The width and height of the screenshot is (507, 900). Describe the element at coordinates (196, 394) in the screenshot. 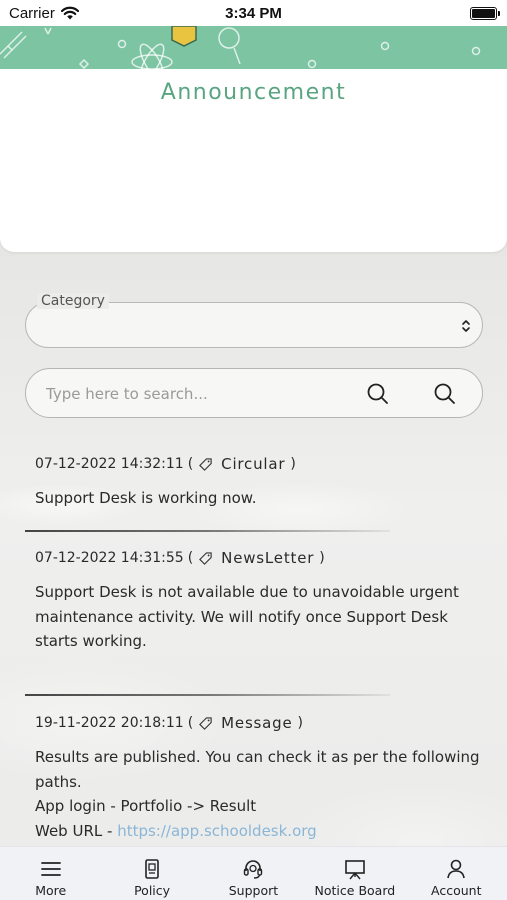

I see `search-input` at that location.